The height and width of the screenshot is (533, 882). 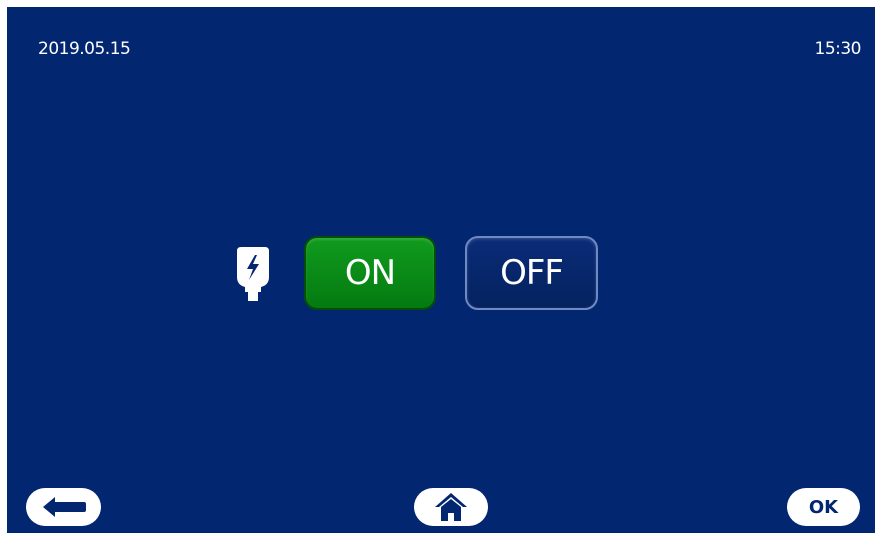 I want to click on home-button, so click(x=451, y=507).